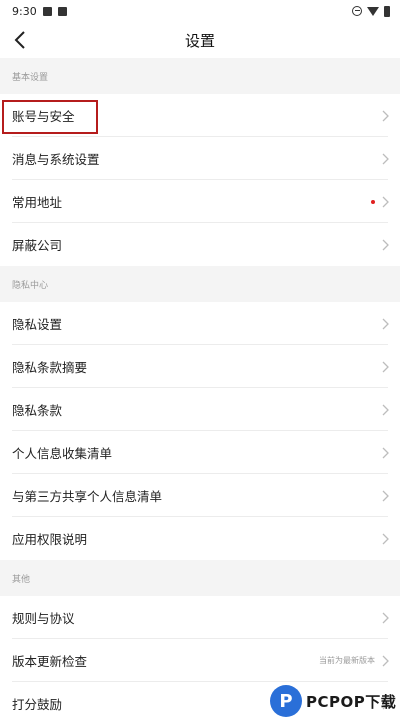 The width and height of the screenshot is (400, 720). I want to click on settings-row: 账号与安全, so click(200, 115).